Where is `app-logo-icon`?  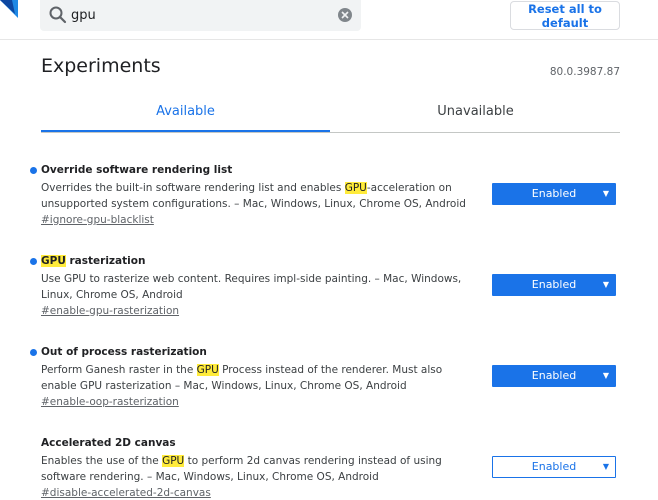 app-logo-icon is located at coordinates (9, 9).